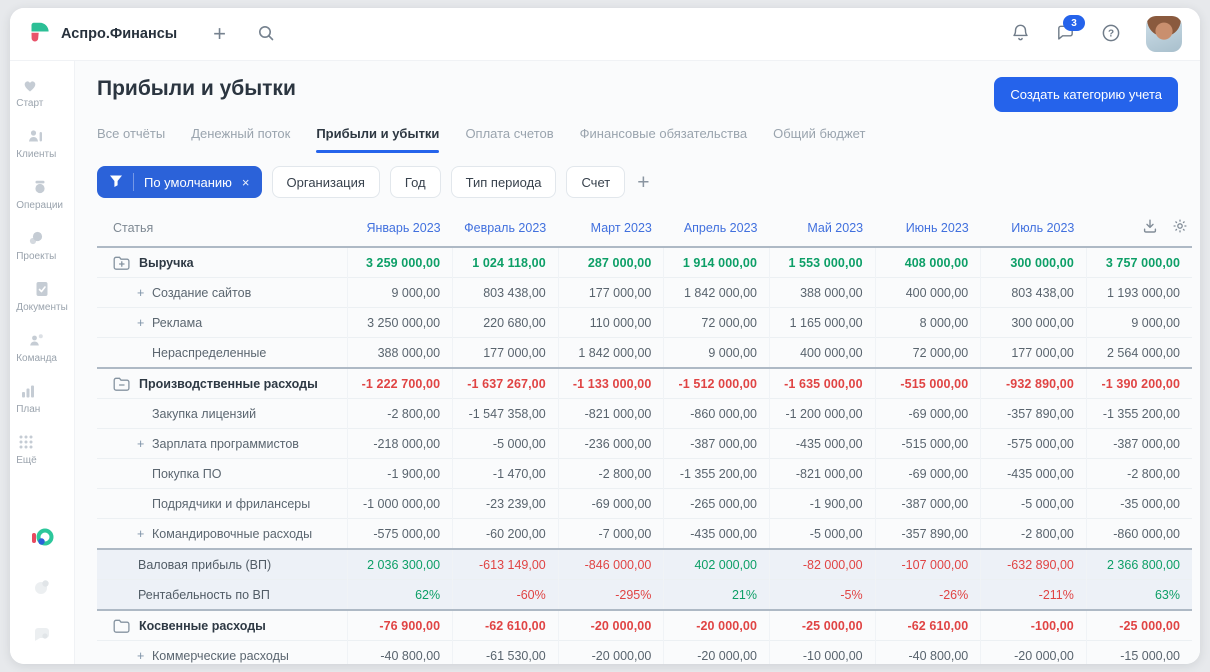 The width and height of the screenshot is (1210, 672). What do you see at coordinates (415, 182) in the screenshot?
I see `filter-chip: Год` at bounding box center [415, 182].